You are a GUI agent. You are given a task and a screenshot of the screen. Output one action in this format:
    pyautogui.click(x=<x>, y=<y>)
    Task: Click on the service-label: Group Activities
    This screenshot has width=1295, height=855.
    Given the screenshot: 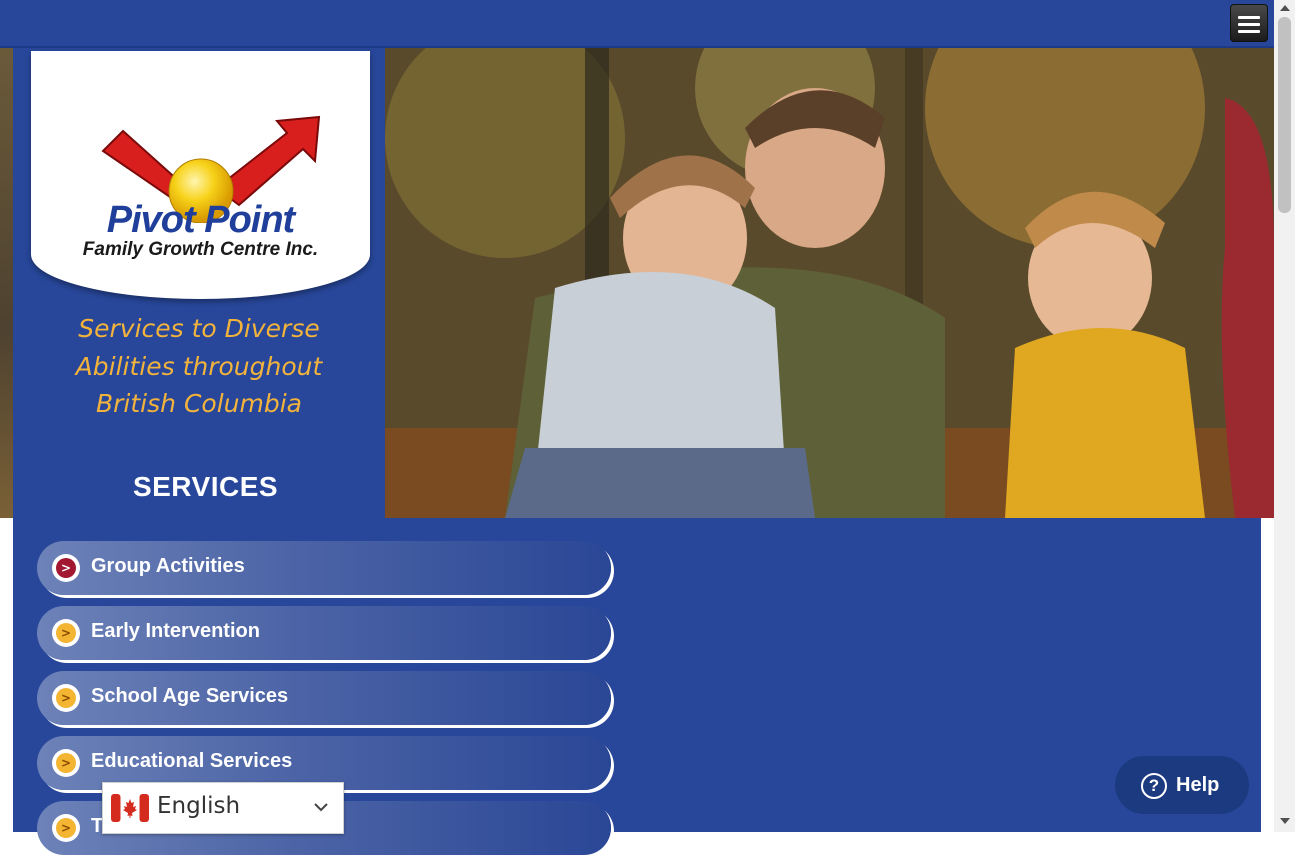 What is the action you would take?
    pyautogui.click(x=168, y=566)
    